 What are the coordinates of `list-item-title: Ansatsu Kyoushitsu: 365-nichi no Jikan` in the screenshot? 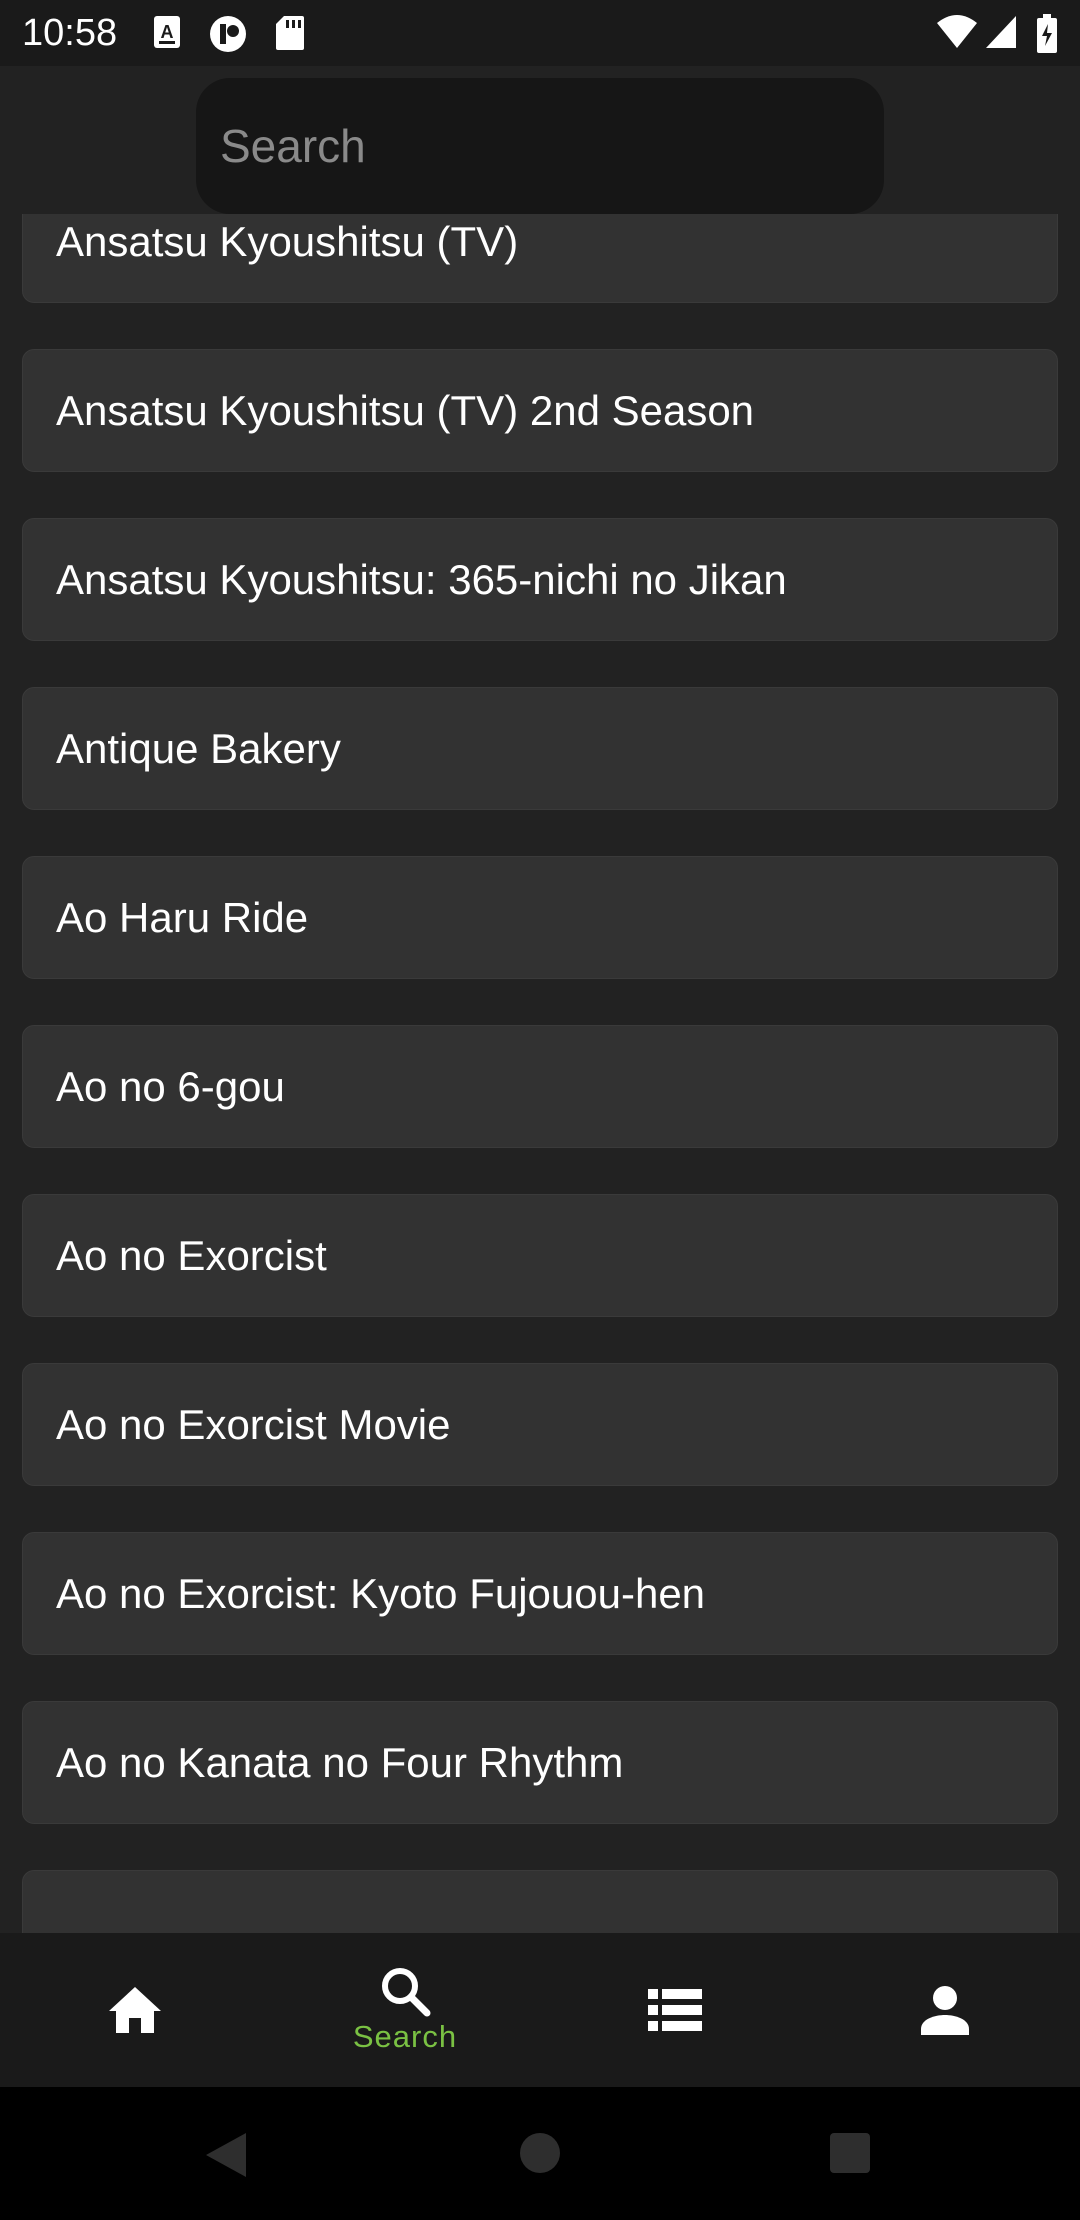 It's located at (421, 579).